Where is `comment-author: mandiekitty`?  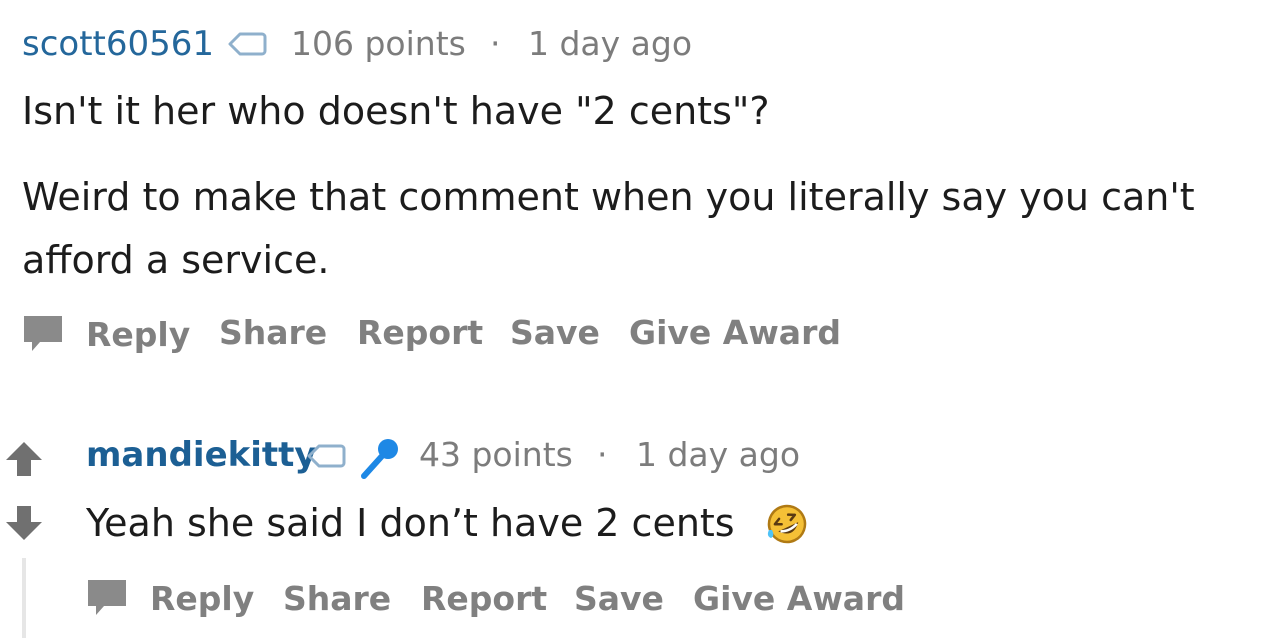
comment-author: mandiekitty is located at coordinates (201, 455).